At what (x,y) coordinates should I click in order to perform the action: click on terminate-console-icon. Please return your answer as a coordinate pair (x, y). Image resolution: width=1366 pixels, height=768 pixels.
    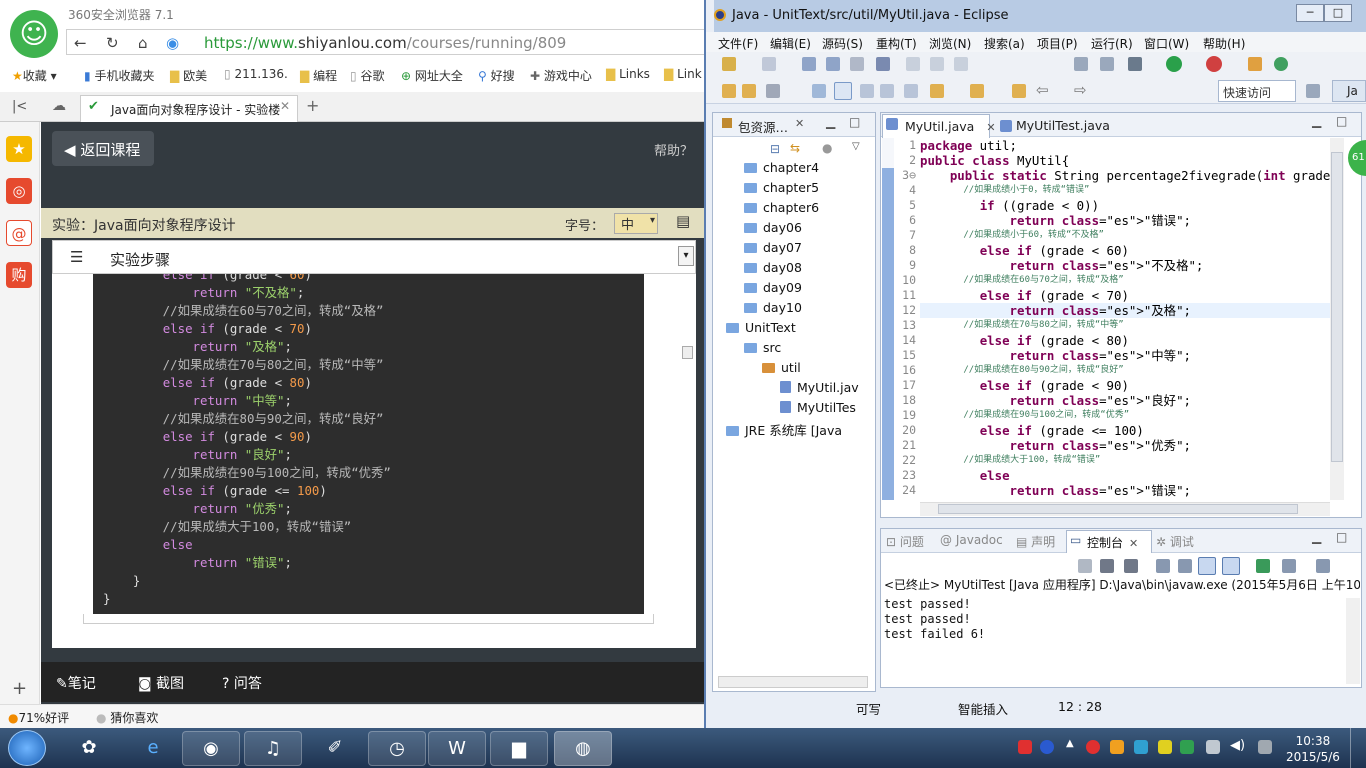
    Looking at the image, I should click on (1085, 566).